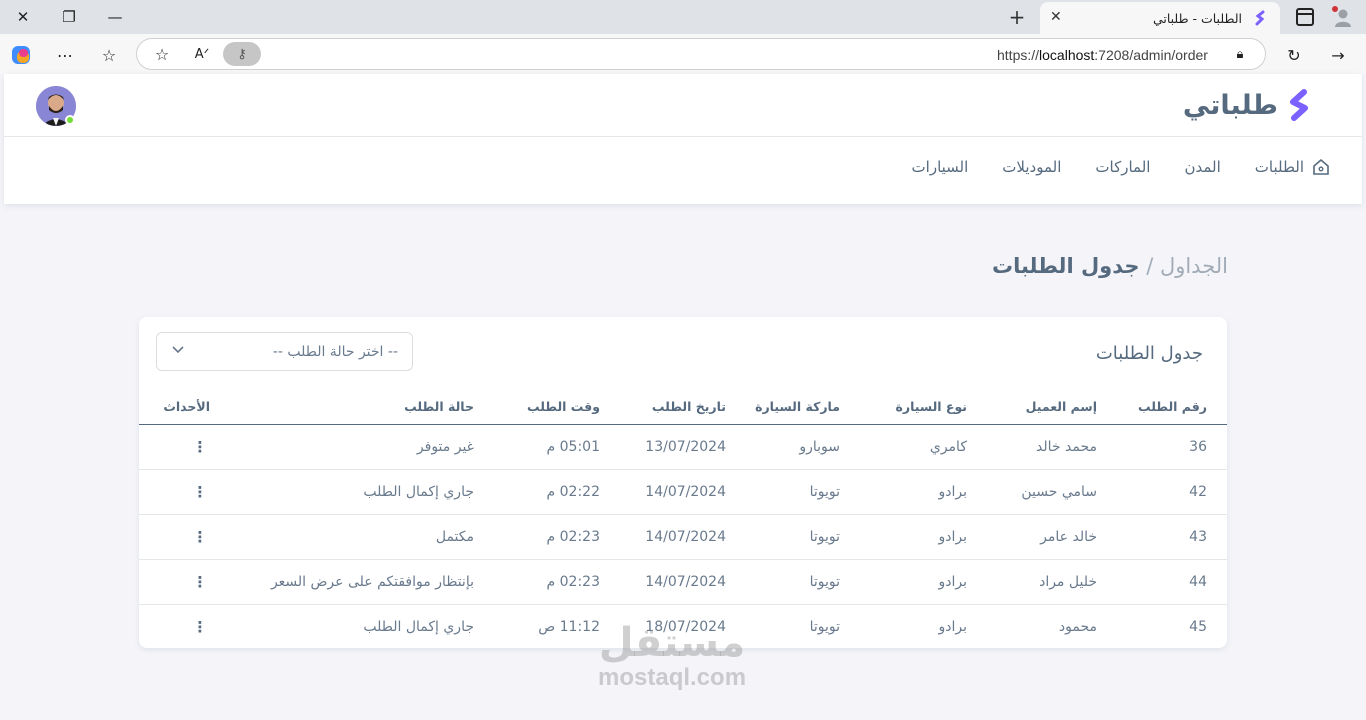  What do you see at coordinates (1056, 17) in the screenshot?
I see `tab-close-icon: ✕` at bounding box center [1056, 17].